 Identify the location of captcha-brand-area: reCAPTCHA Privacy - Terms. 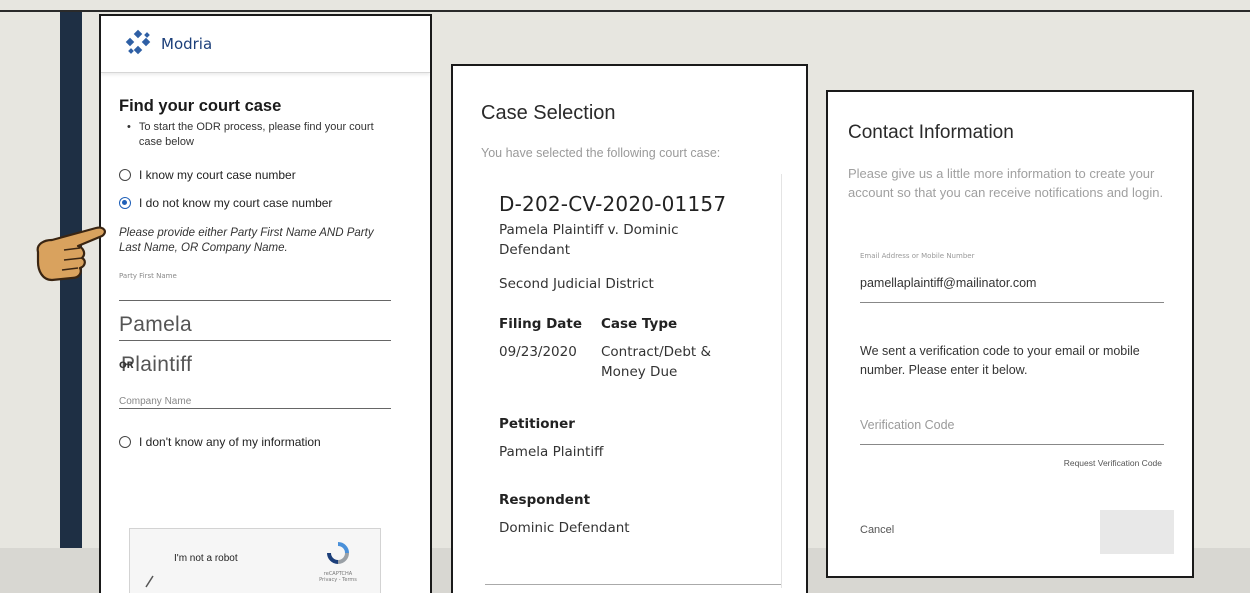
(338, 577).